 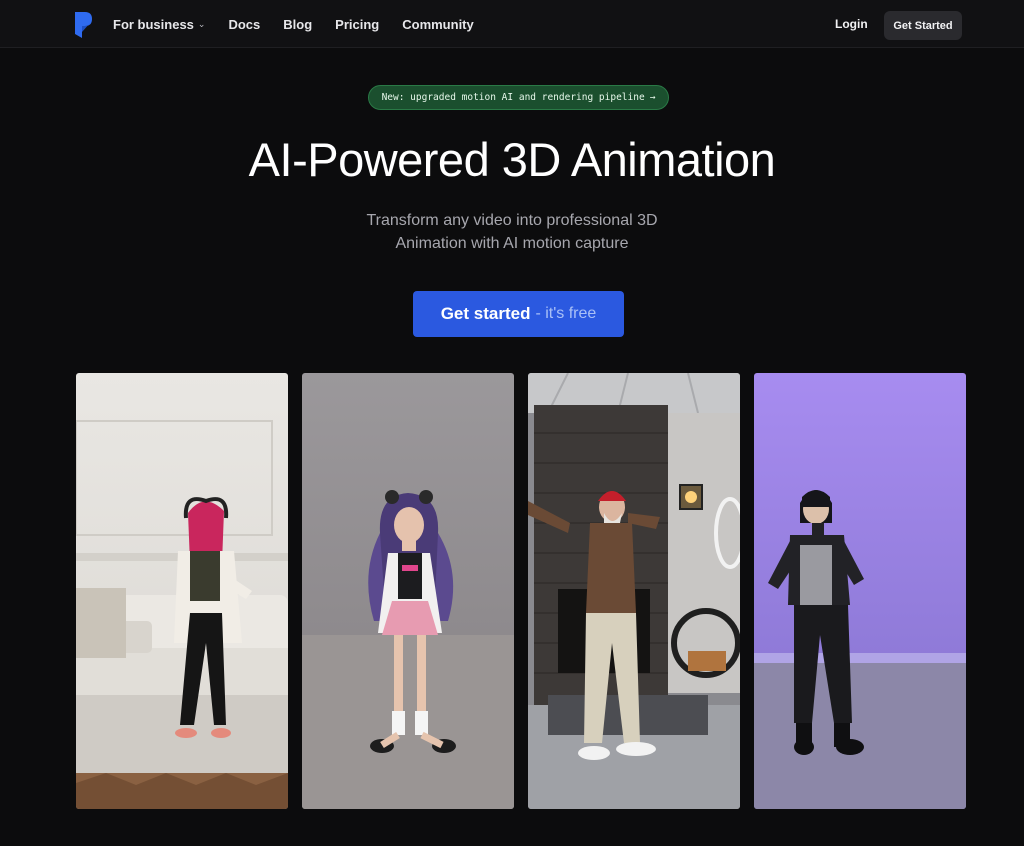 I want to click on nav-community: Community, so click(x=438, y=24).